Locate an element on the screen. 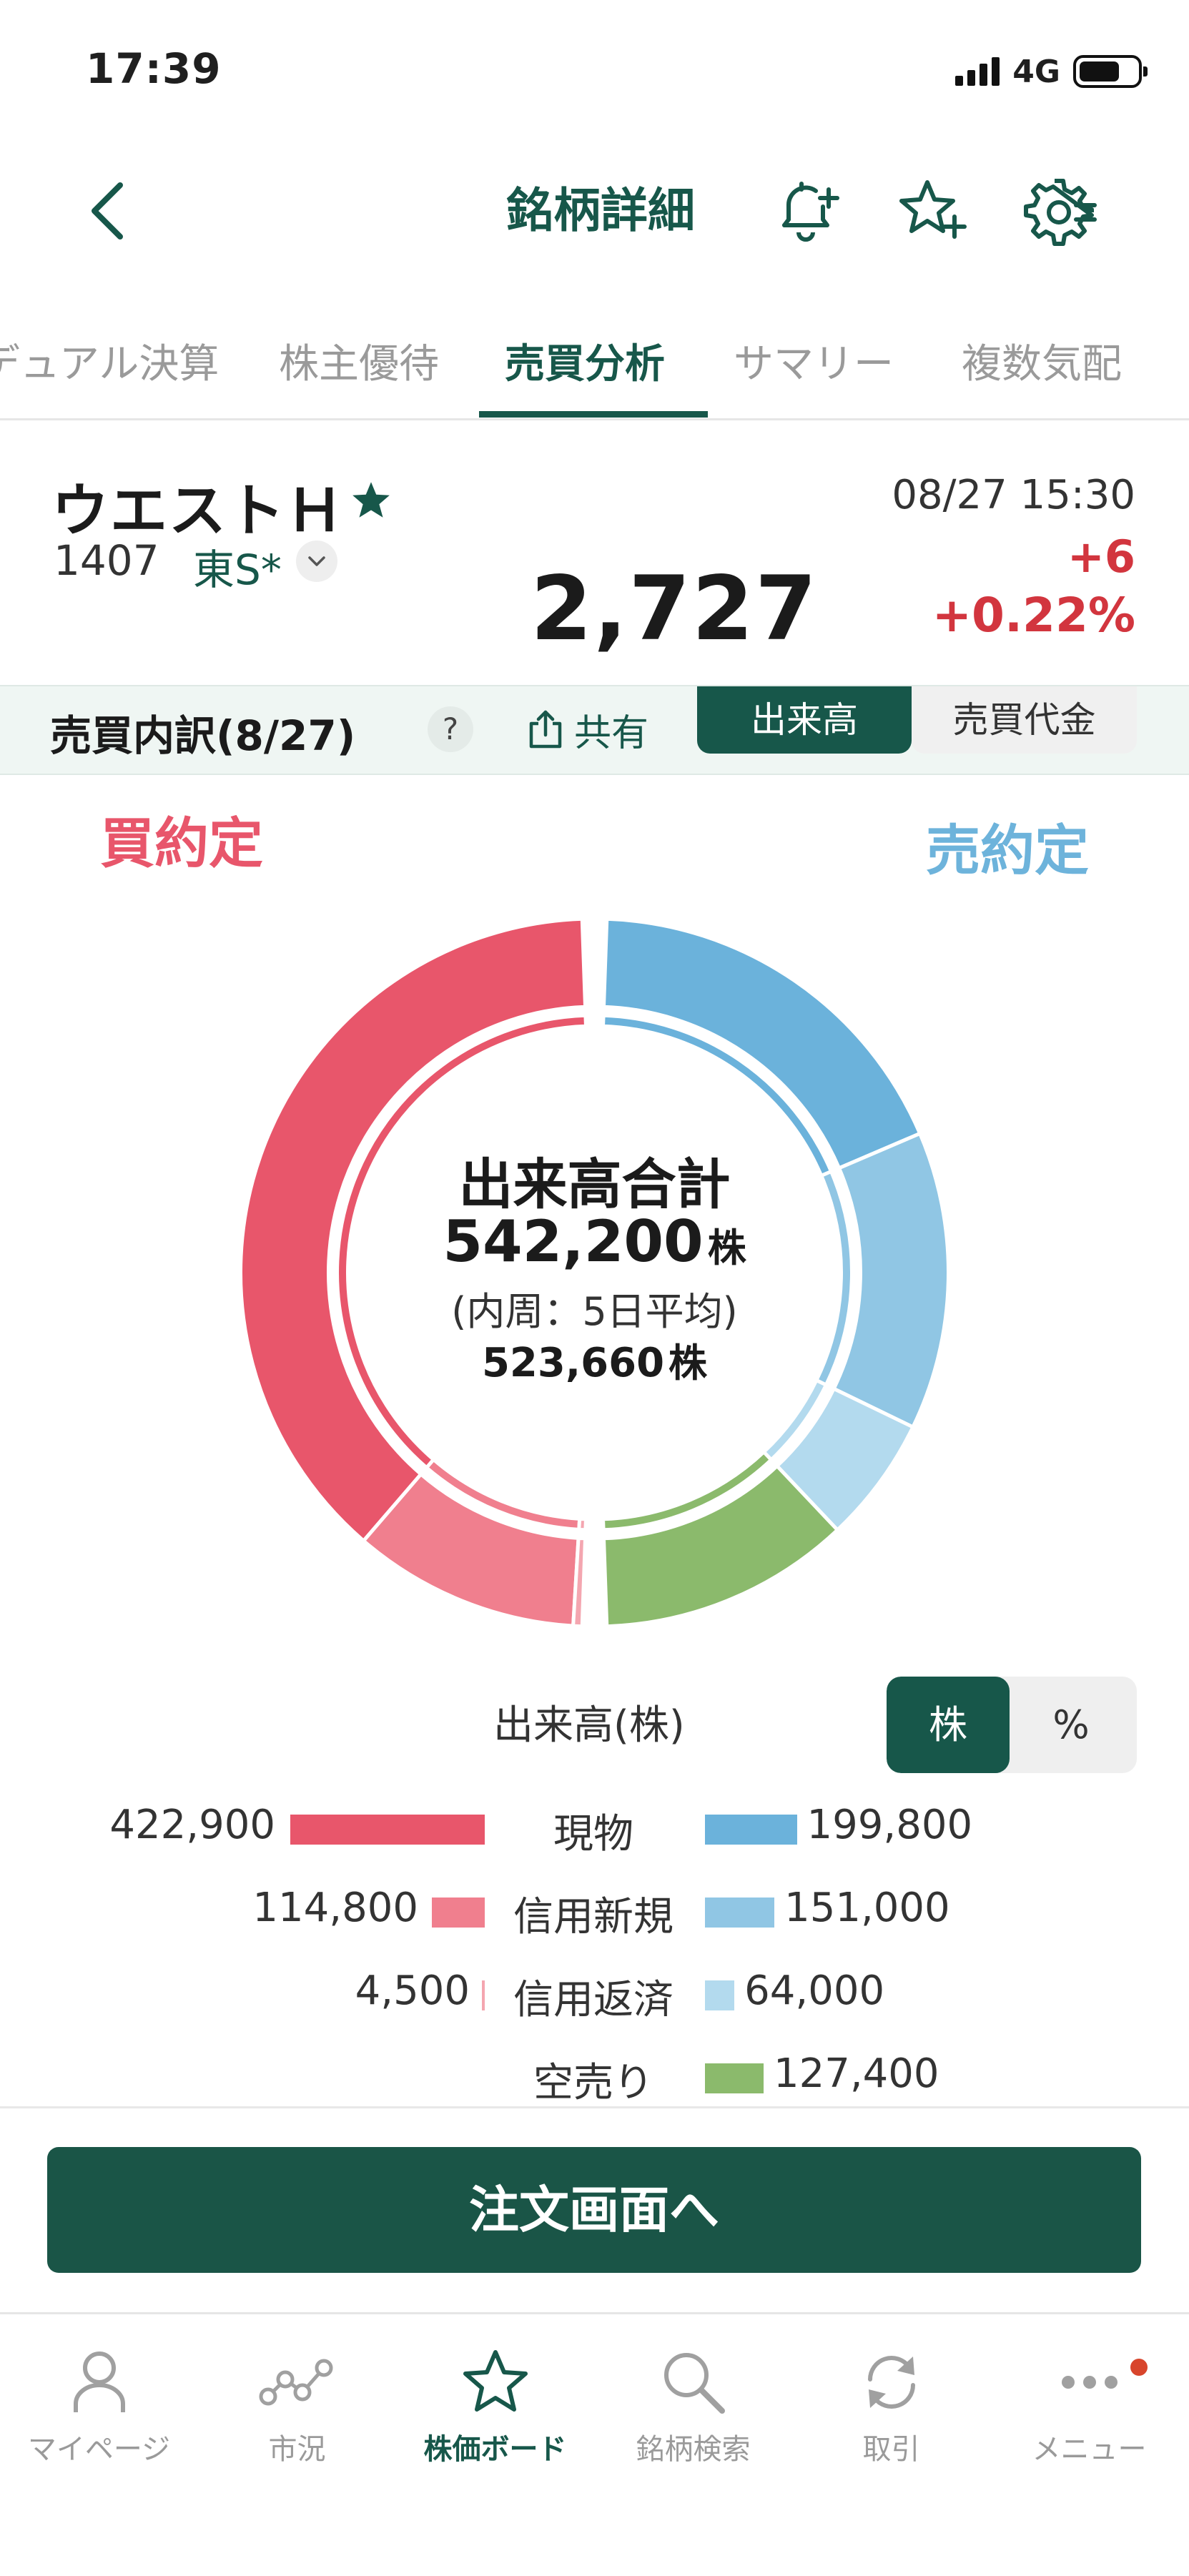 The height and width of the screenshot is (2576, 1189). nav-mypage: マイページ is located at coordinates (99, 2405).